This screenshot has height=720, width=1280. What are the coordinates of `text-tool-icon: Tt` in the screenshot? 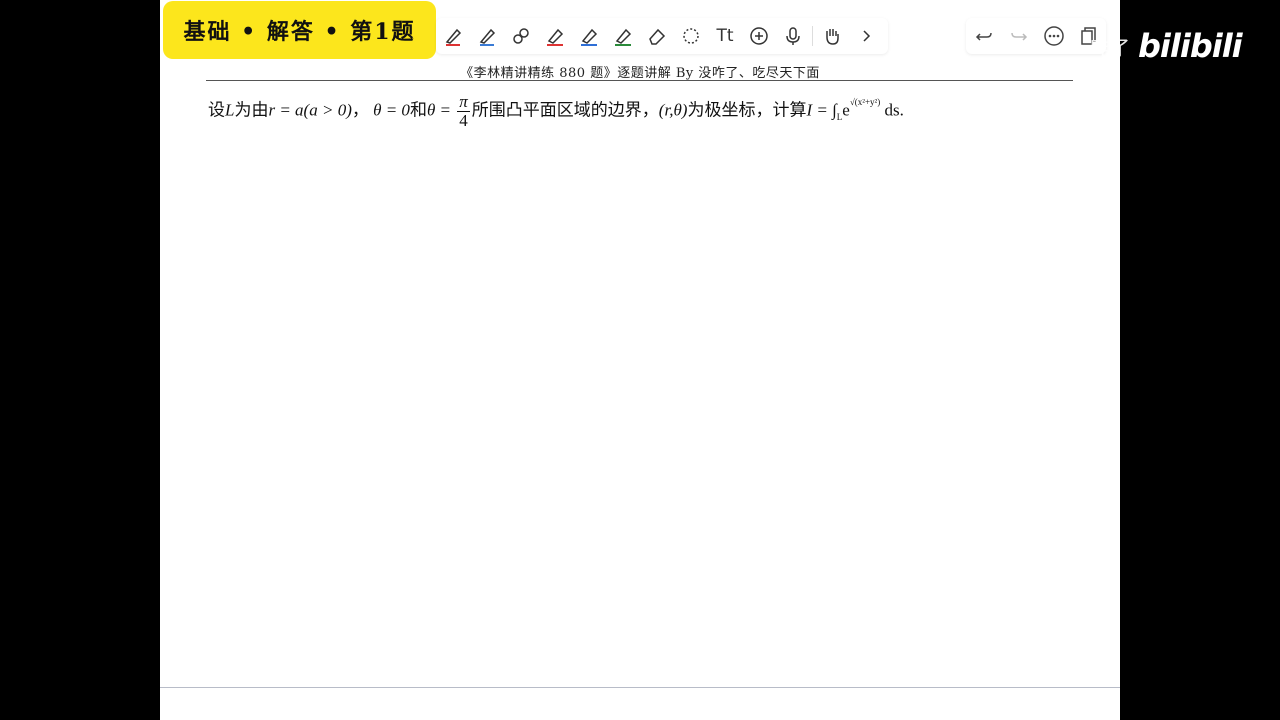 It's located at (725, 36).